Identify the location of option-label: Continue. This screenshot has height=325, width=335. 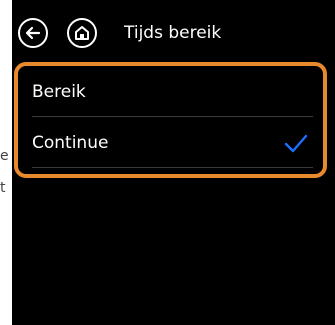
(70, 143).